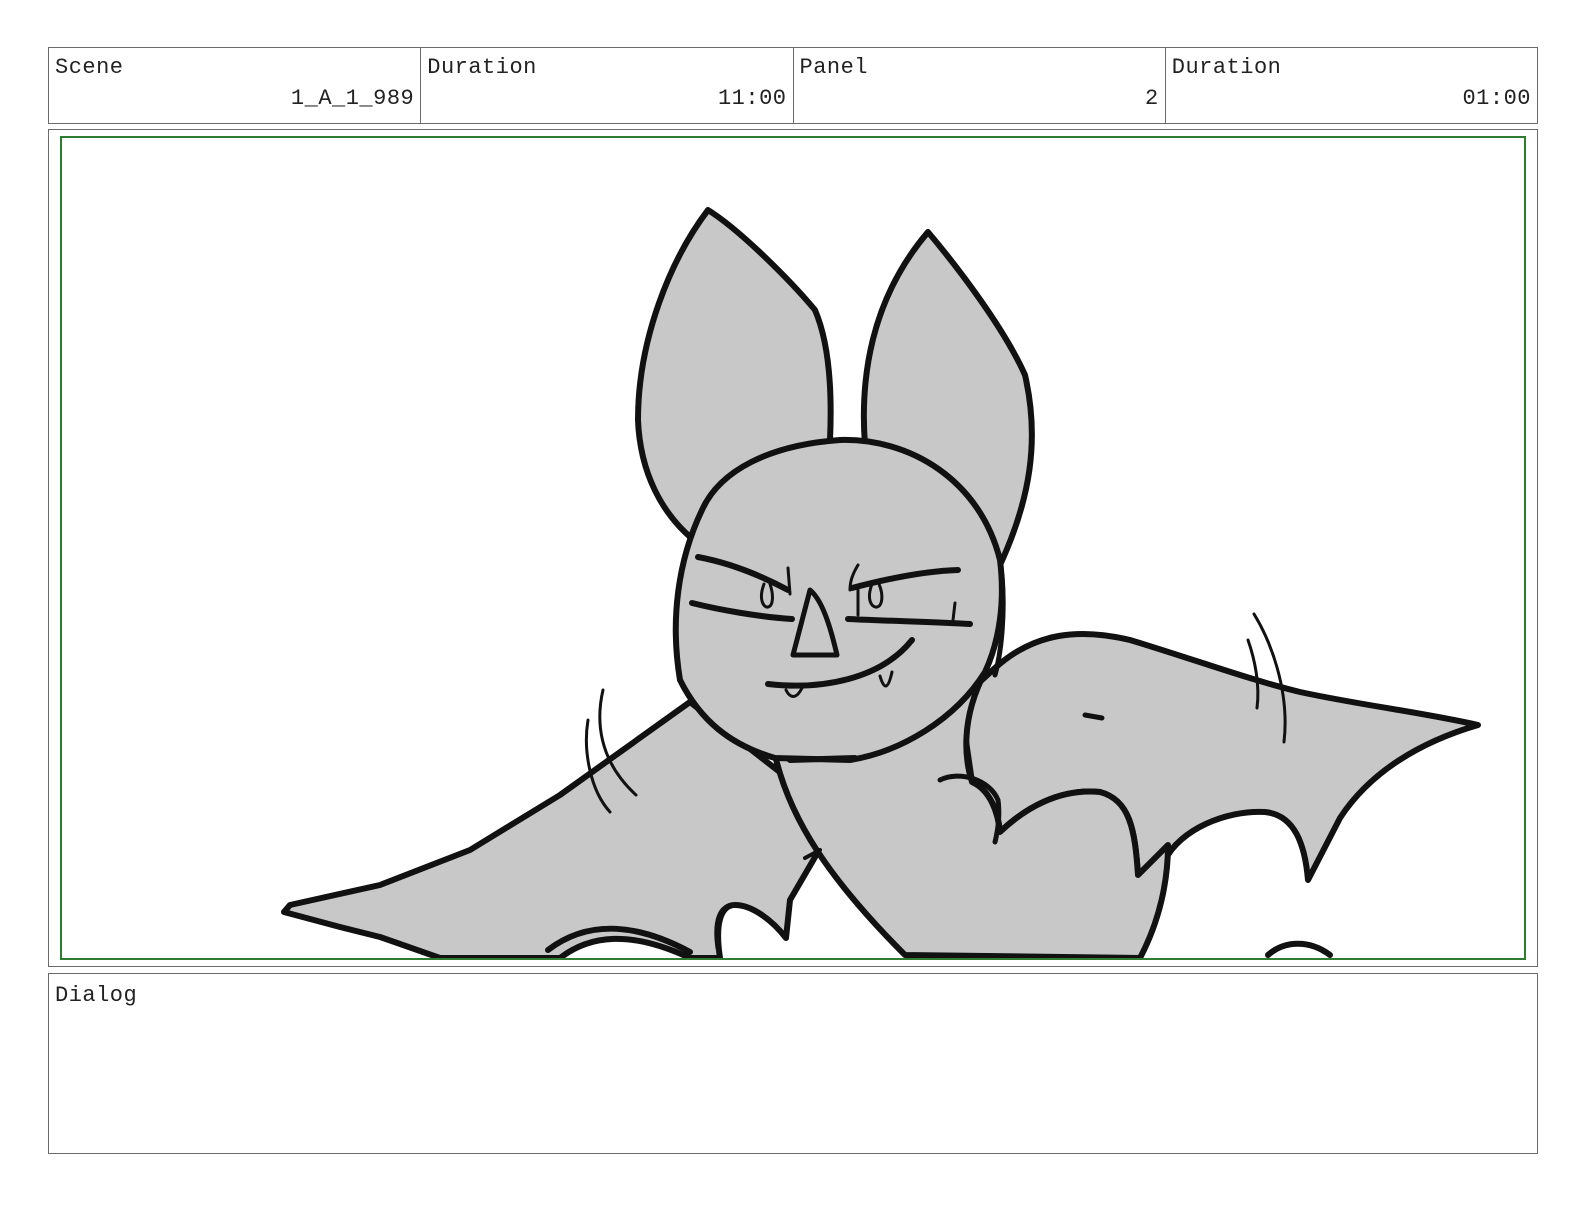 This screenshot has height=1224, width=1584. What do you see at coordinates (482, 67) in the screenshot?
I see `scene-duration-label: Duration` at bounding box center [482, 67].